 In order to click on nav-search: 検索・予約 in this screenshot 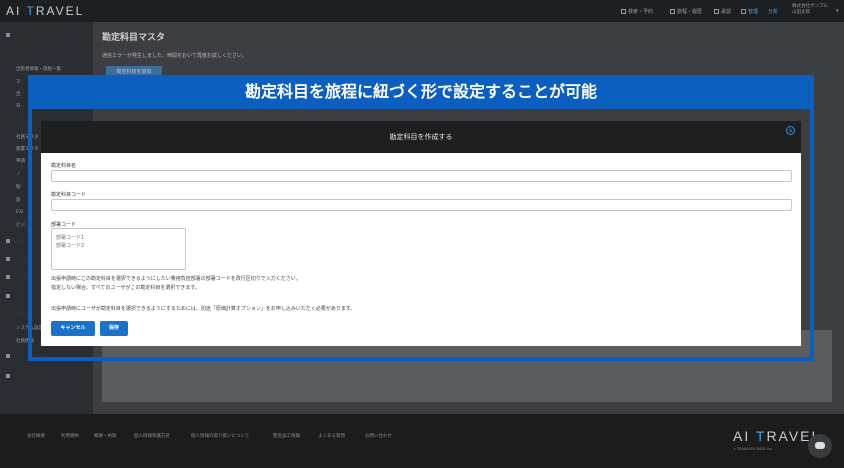, I will do `click(637, 11)`.